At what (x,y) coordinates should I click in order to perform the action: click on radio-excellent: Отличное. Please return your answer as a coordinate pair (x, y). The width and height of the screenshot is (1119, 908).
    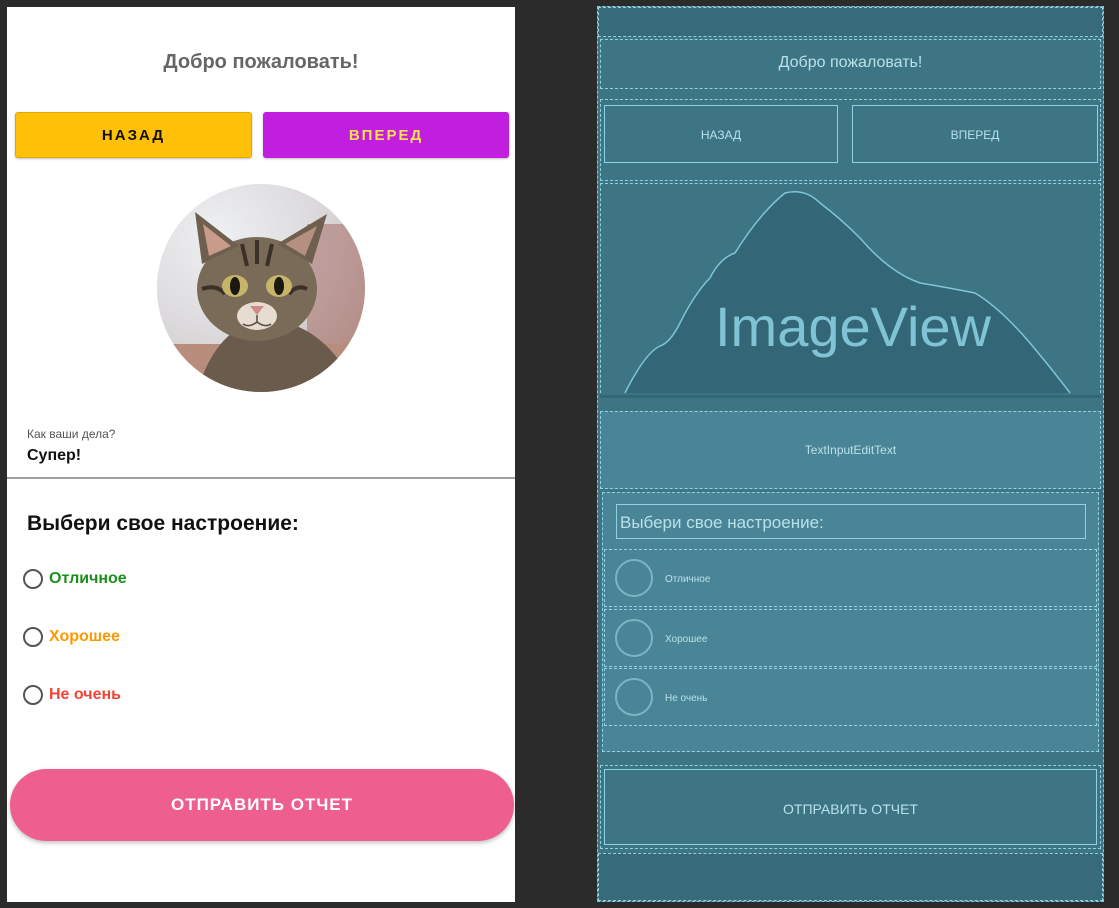
    Looking at the image, I should click on (75, 579).